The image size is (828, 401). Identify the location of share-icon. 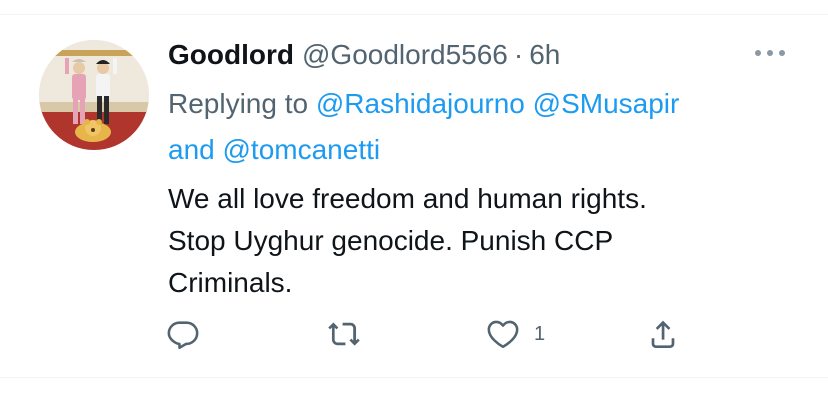
(663, 334).